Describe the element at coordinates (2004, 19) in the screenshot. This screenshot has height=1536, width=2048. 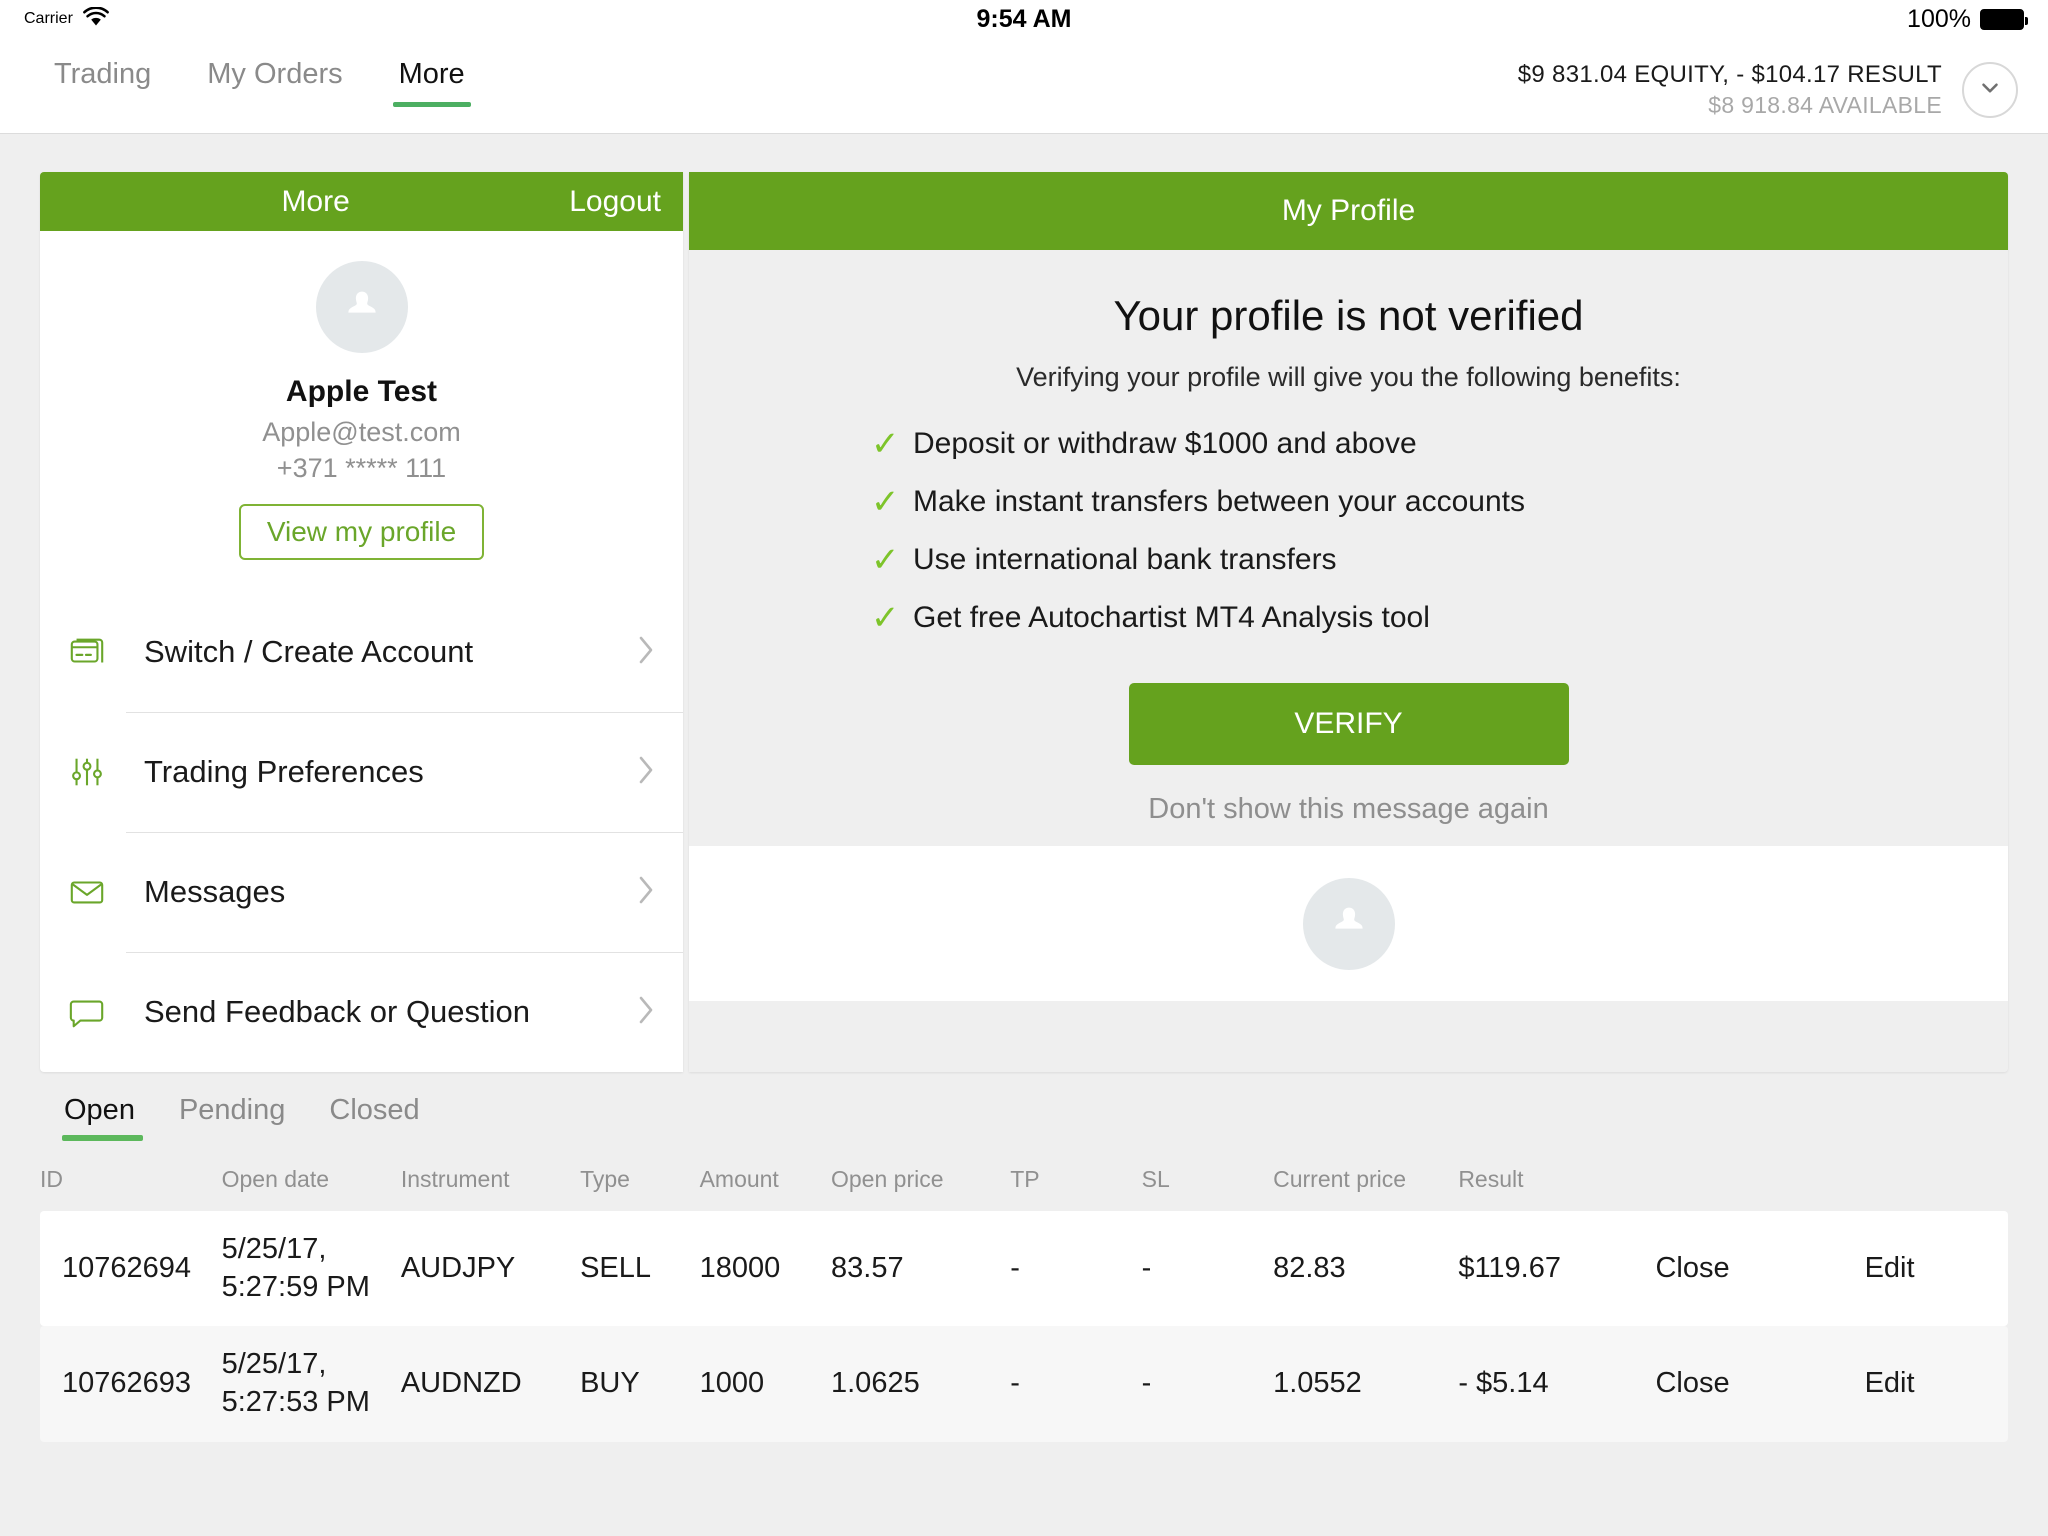
I see `battery-full-icon` at that location.